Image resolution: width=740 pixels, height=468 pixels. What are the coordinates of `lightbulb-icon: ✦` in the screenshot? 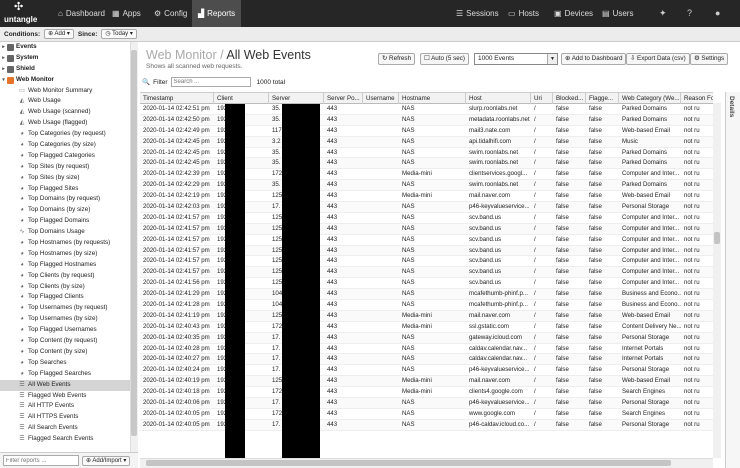 It's located at (663, 13).